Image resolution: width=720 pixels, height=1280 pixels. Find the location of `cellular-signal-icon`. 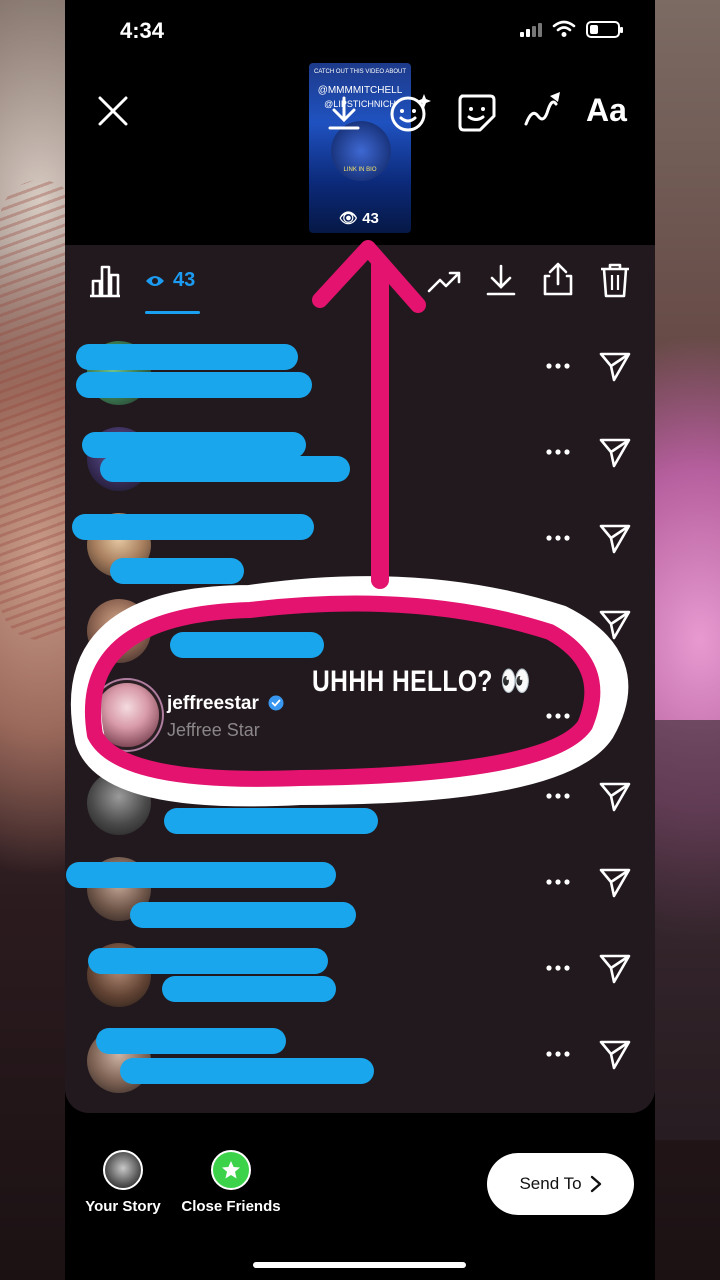

cellular-signal-icon is located at coordinates (531, 29).